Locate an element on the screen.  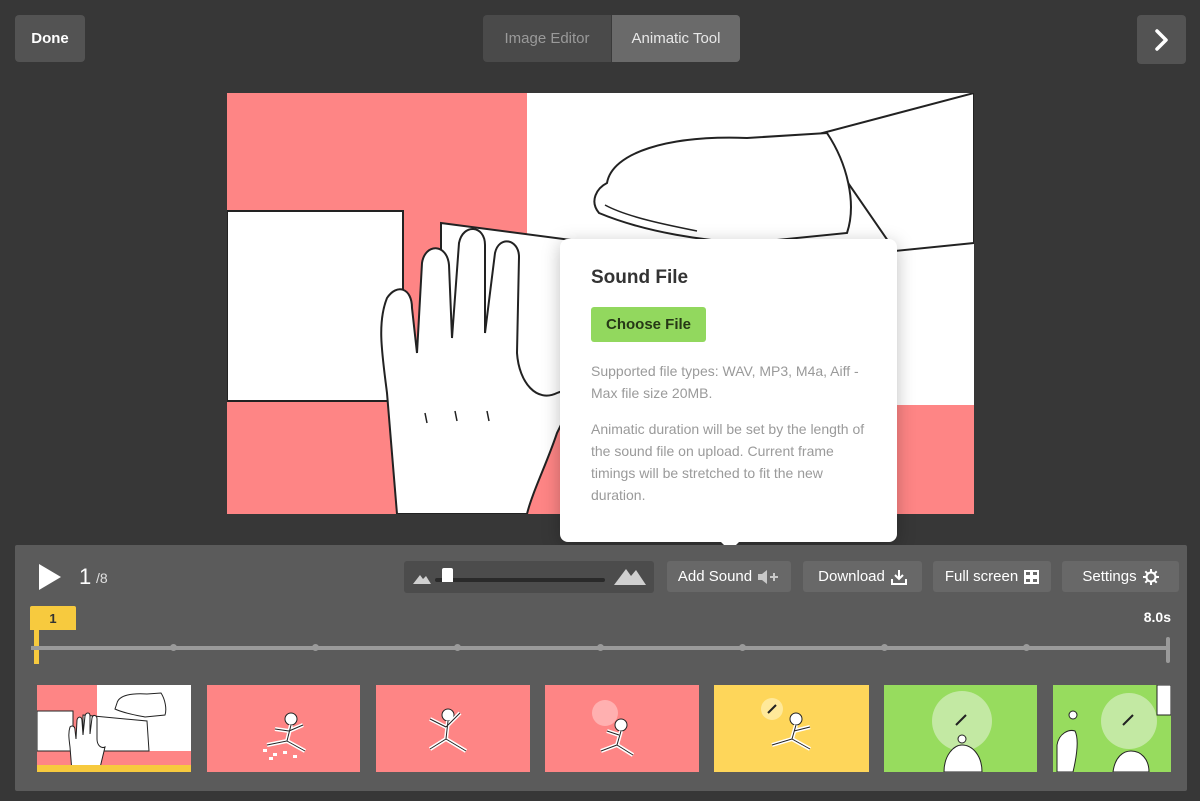
timeline-zoom-slider is located at coordinates (529, 577).